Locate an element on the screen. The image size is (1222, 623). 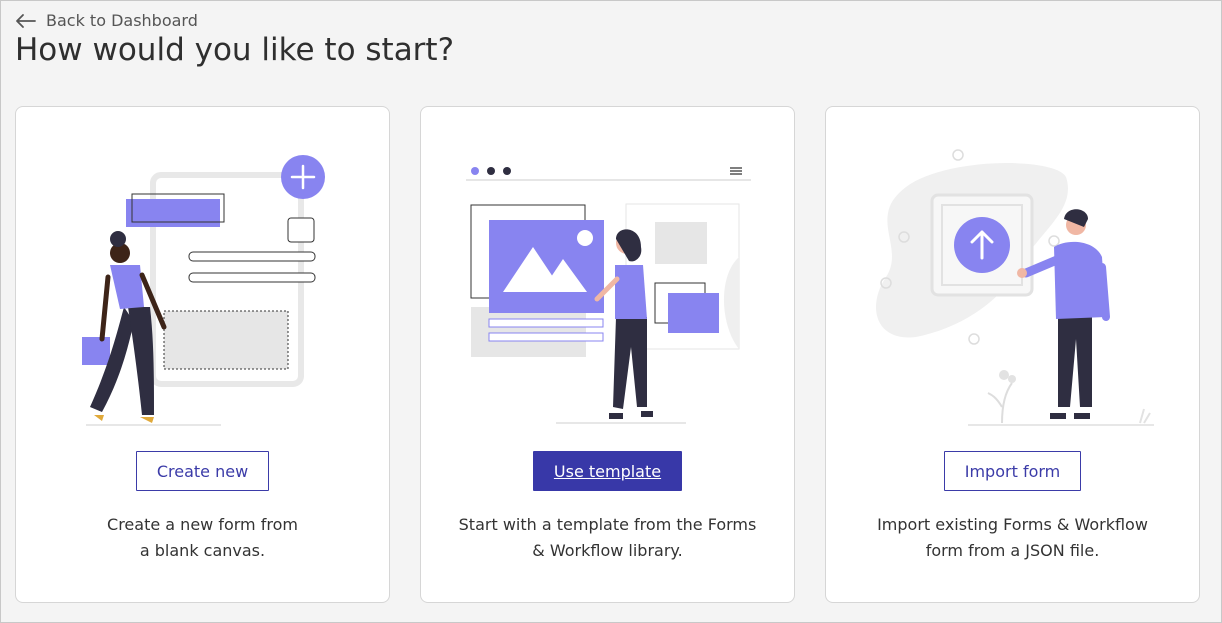
back-to-dashboard-link: Back to Dashboard is located at coordinates (106, 20).